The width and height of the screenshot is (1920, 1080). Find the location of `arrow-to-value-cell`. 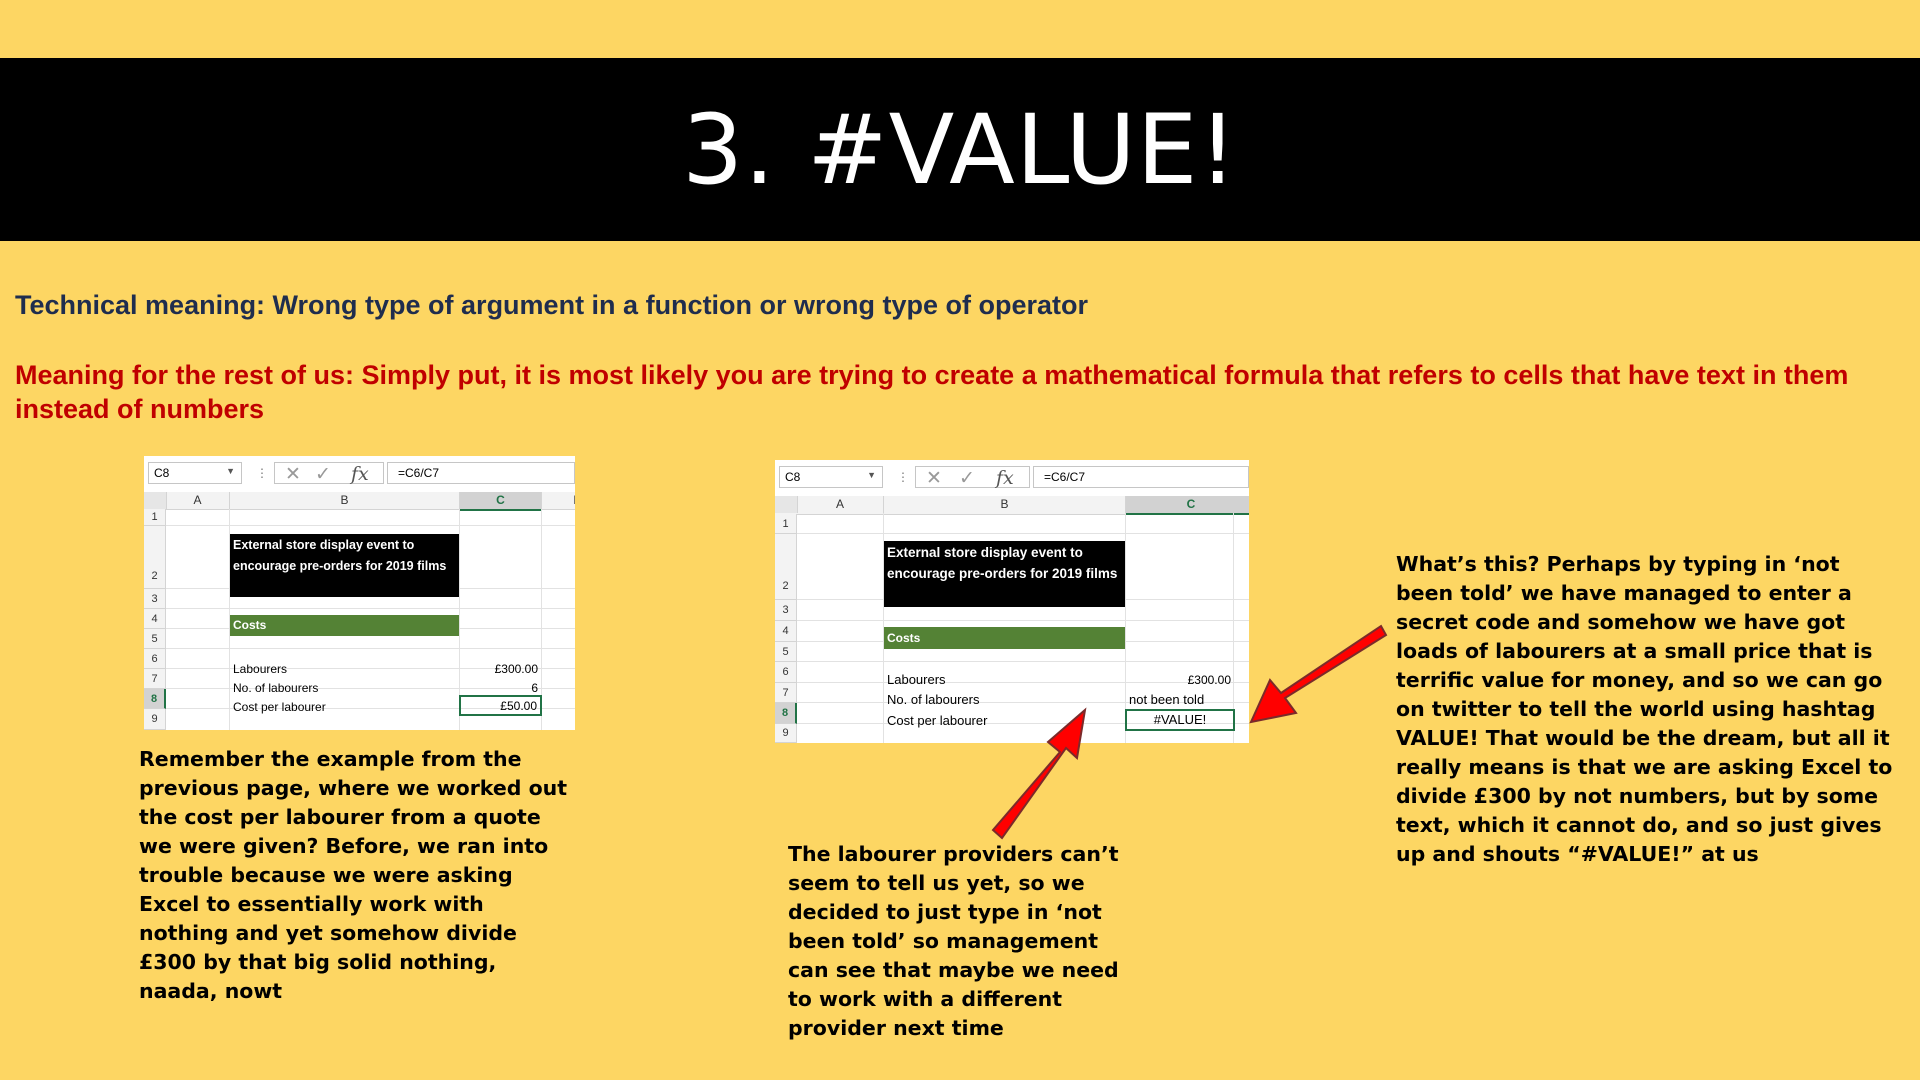

arrow-to-value-cell is located at coordinates (1318, 674).